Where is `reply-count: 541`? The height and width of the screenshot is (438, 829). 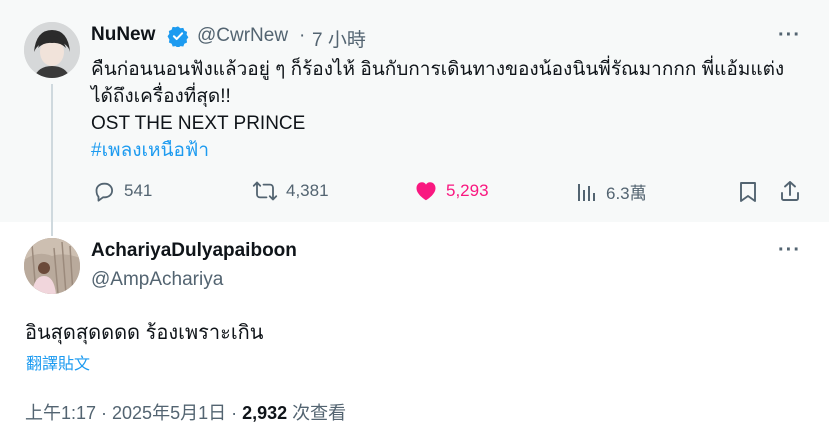
reply-count: 541 is located at coordinates (138, 190).